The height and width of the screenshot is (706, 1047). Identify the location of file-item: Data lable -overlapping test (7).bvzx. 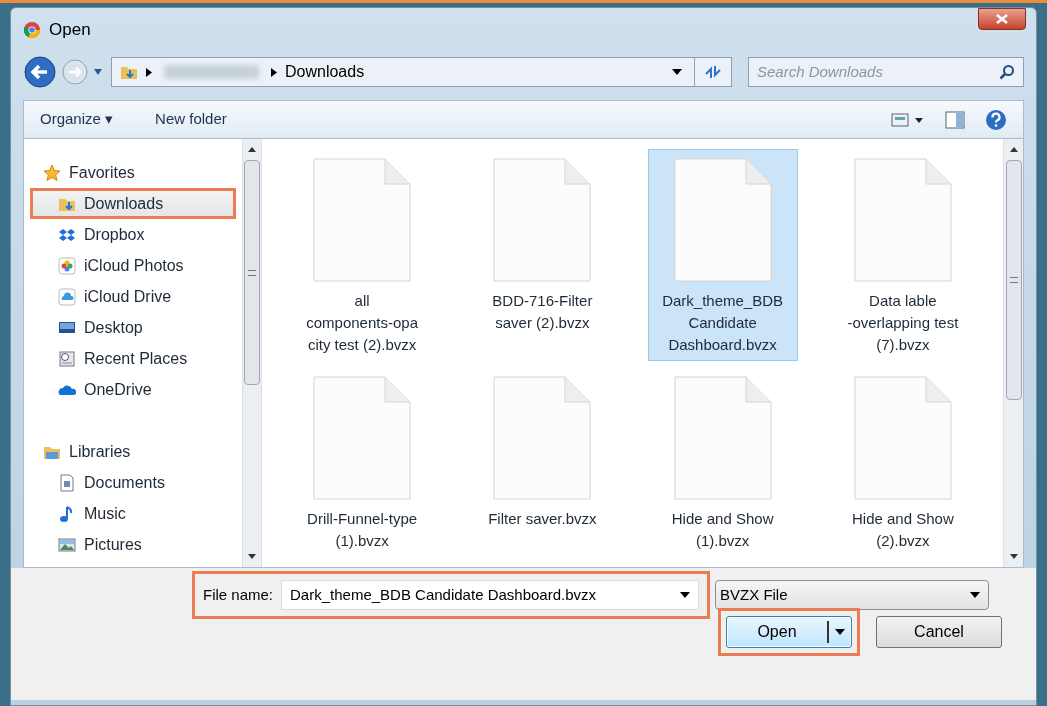
(902, 255).